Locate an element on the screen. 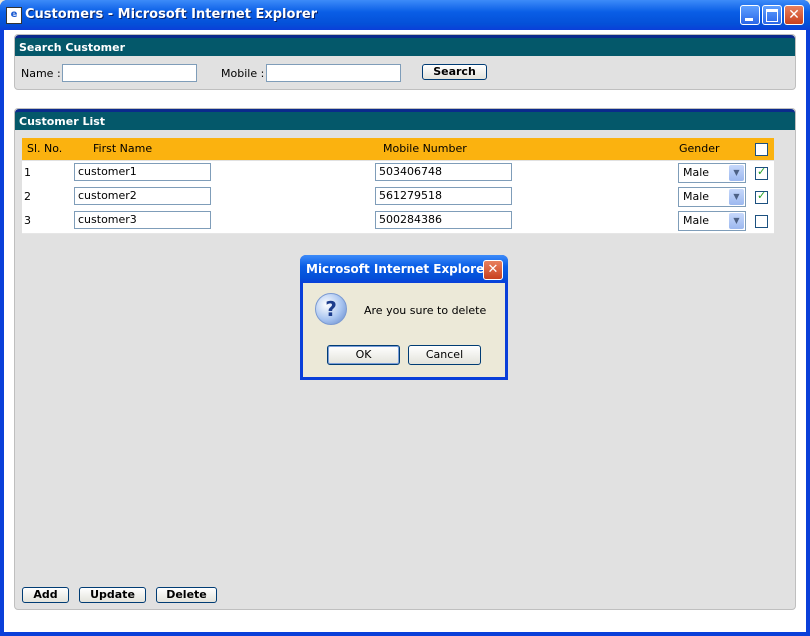 The width and height of the screenshot is (810, 636). dialog-titlebar: Microsoft Internet Explorer ✕ is located at coordinates (404, 269).